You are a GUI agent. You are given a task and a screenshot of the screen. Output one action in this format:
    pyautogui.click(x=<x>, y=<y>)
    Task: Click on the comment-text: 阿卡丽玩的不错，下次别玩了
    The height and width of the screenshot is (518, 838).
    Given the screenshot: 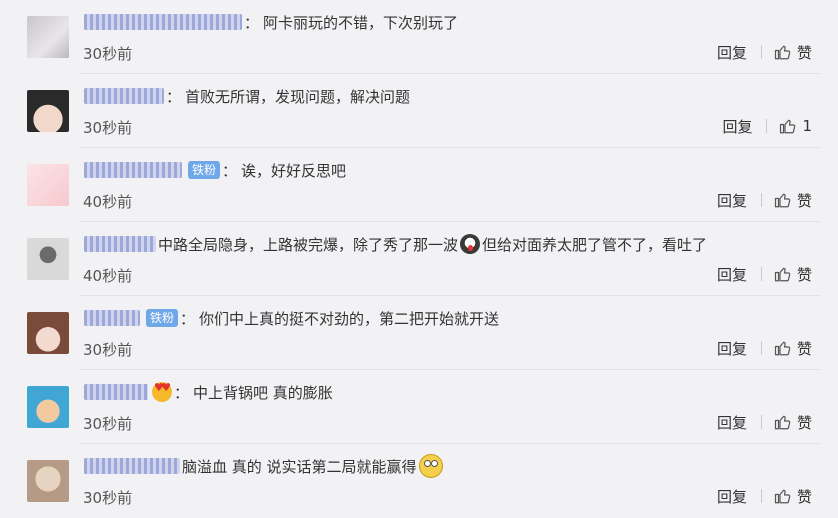 What is the action you would take?
    pyautogui.click(x=361, y=22)
    